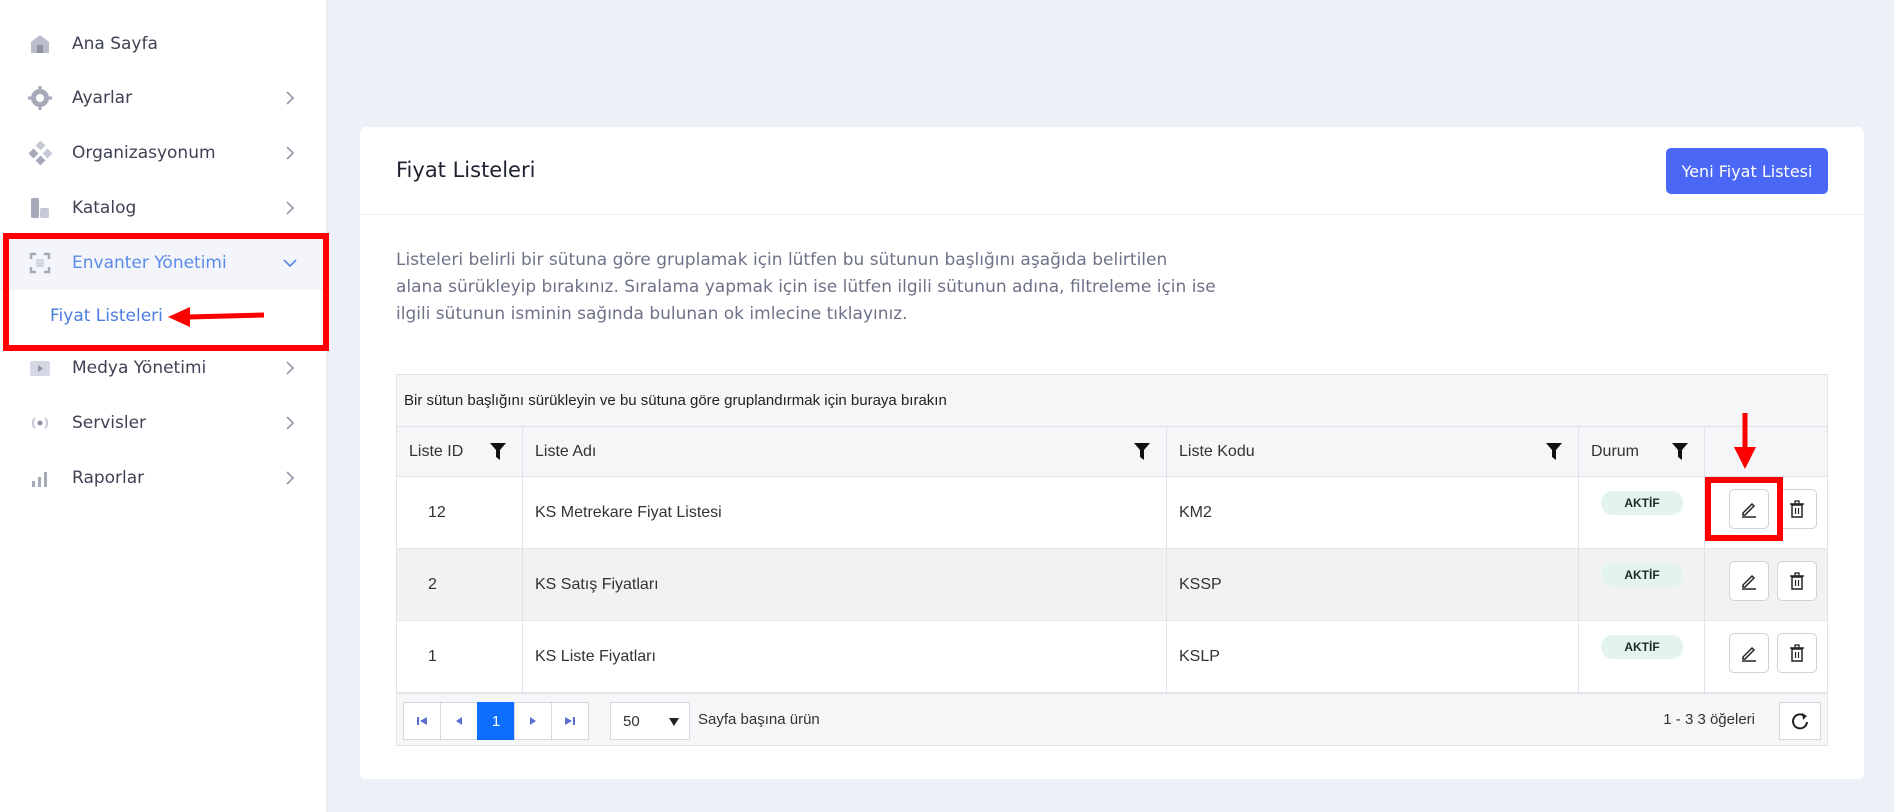  Describe the element at coordinates (674, 722) in the screenshot. I see `caret-down-icon` at that location.